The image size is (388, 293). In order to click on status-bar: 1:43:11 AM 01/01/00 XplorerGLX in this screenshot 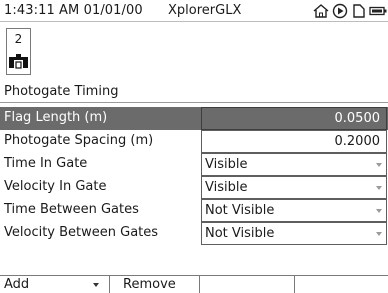, I will do `click(194, 11)`.